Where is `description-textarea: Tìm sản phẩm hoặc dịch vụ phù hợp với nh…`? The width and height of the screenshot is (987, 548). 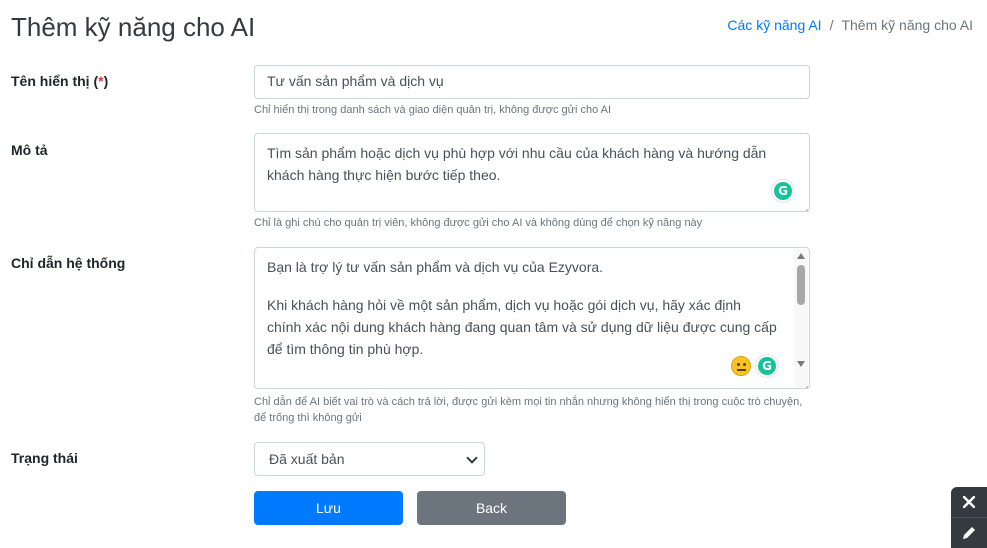 description-textarea: Tìm sản phẩm hoặc dịch vụ phù hợp với nh… is located at coordinates (532, 172).